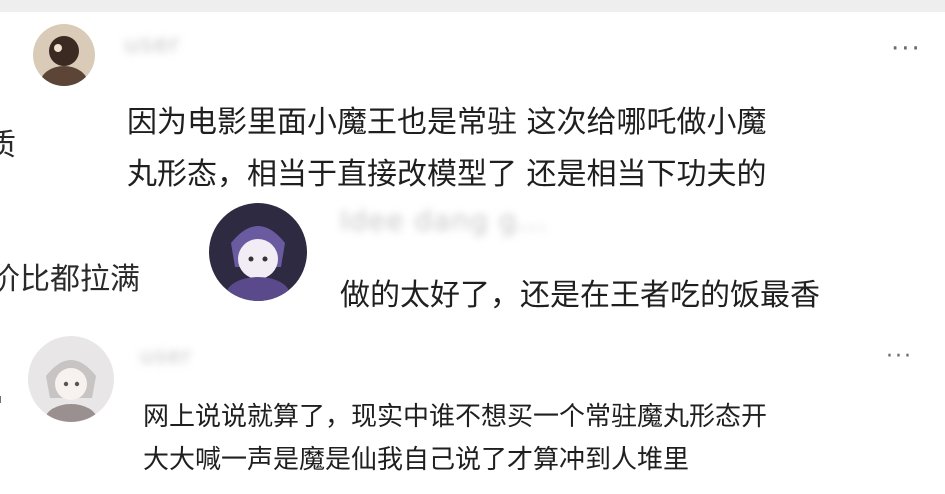 This screenshot has width=945, height=494. Describe the element at coordinates (580, 295) in the screenshot. I see `reply-text-line: 做的太好了，还是在王者吃的饭最香` at that location.